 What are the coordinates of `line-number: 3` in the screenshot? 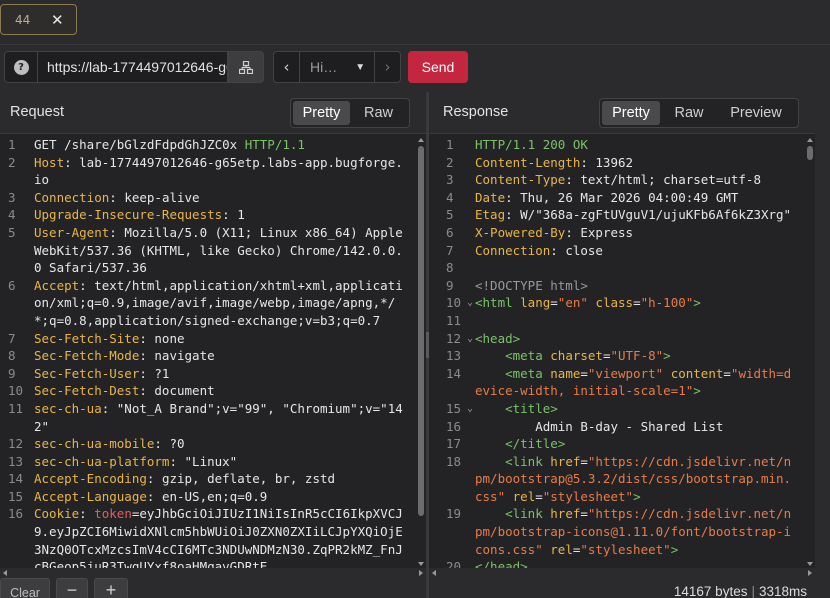 It's located at (12, 197).